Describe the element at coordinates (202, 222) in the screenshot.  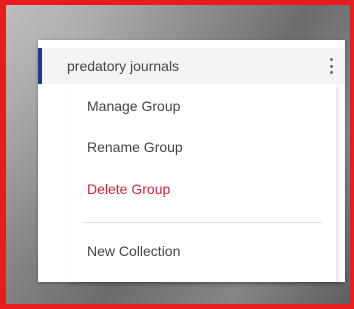
I see `menu-divider` at that location.